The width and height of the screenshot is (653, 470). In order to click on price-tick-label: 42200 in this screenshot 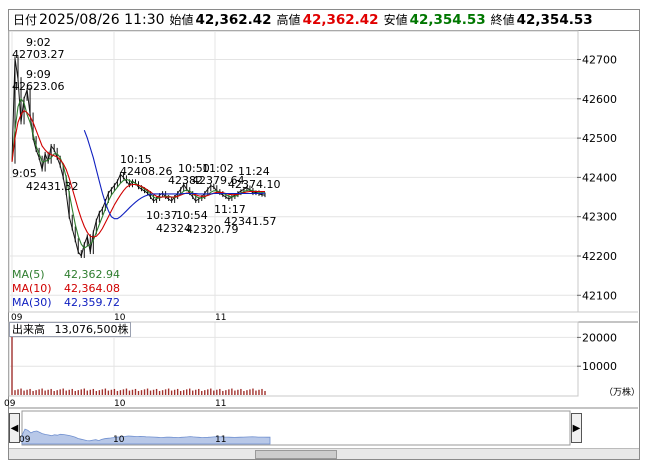, I will do `click(599, 256)`.